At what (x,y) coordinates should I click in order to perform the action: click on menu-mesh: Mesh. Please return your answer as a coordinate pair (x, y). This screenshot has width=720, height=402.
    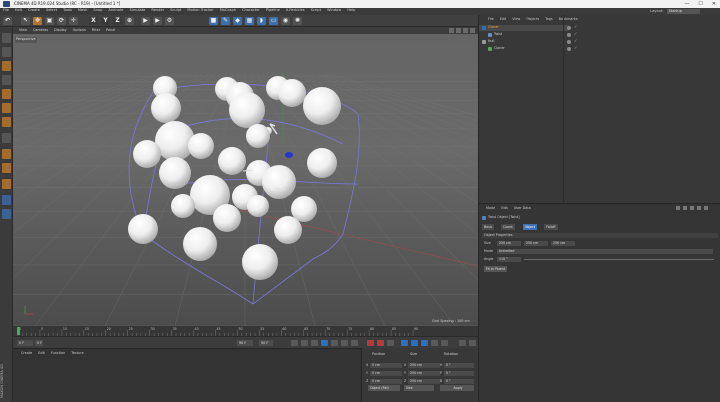
    Looking at the image, I should click on (82, 10).